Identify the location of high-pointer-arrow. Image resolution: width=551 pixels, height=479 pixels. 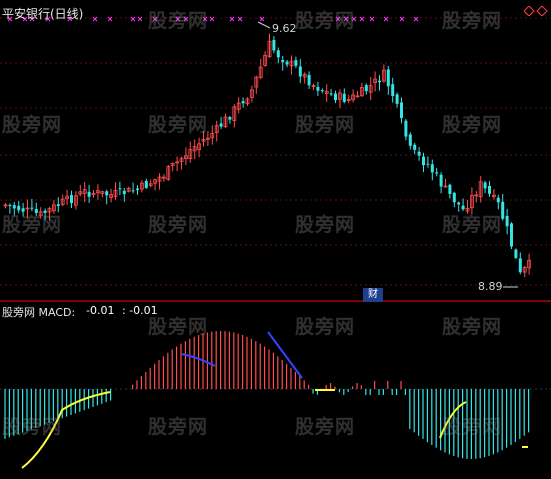
(264, 25).